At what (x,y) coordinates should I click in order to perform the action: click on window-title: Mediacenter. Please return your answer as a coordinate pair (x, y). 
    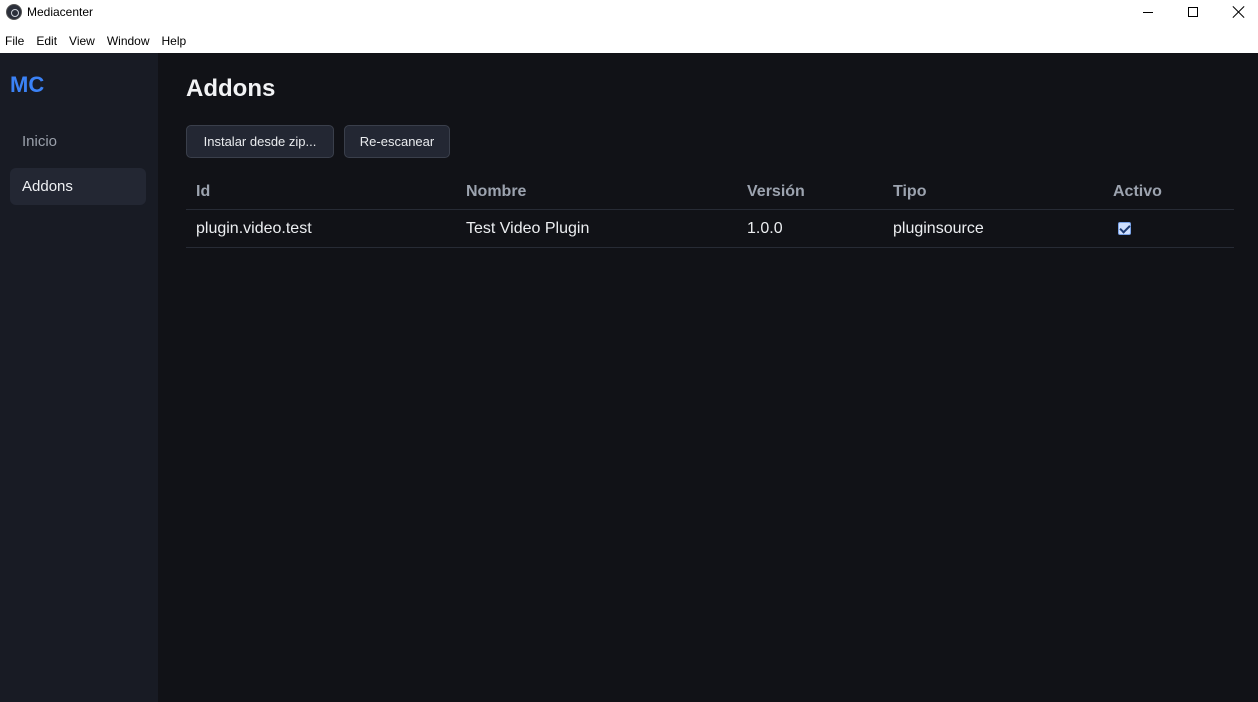
    Looking at the image, I should click on (60, 12).